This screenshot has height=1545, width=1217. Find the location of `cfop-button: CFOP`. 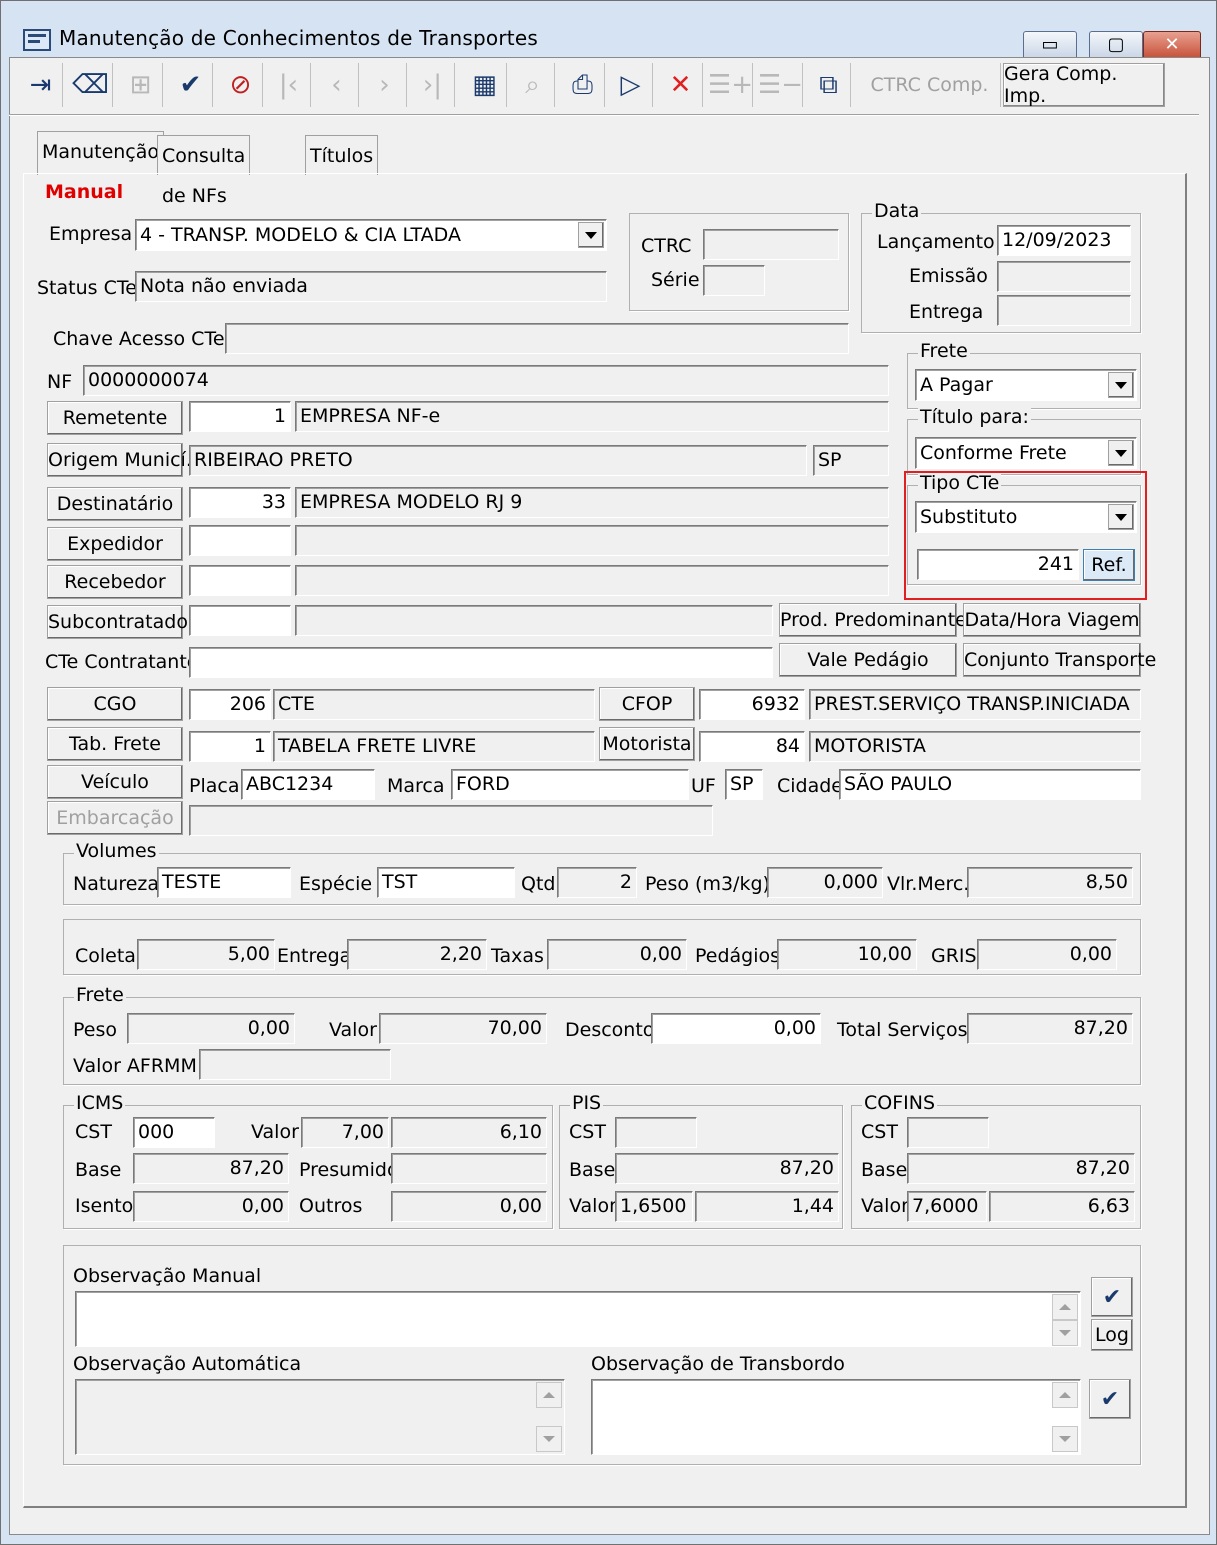

cfop-button: CFOP is located at coordinates (647, 704).